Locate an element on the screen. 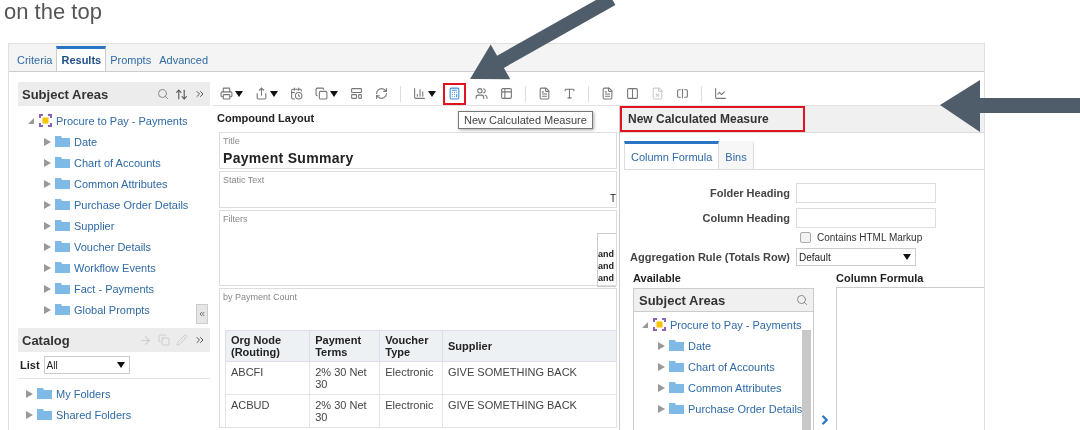 The height and width of the screenshot is (430, 1080). tooltip: New Calculated Measure is located at coordinates (525, 119).